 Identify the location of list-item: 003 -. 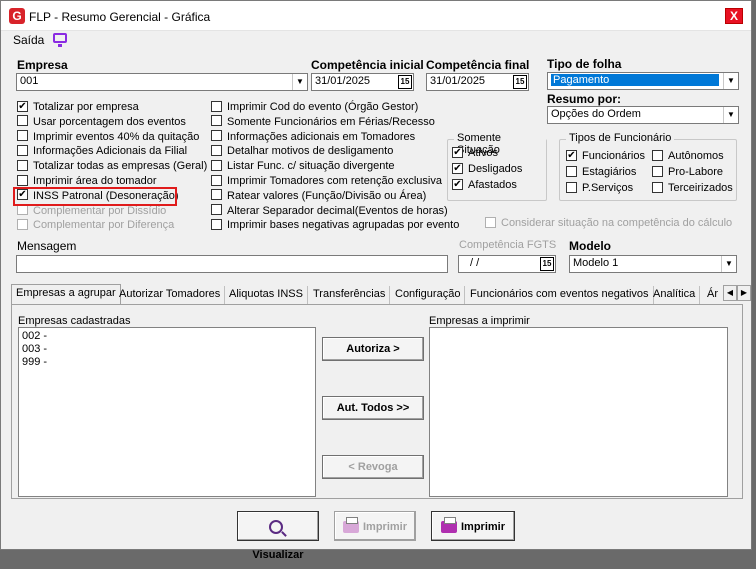
(167, 349).